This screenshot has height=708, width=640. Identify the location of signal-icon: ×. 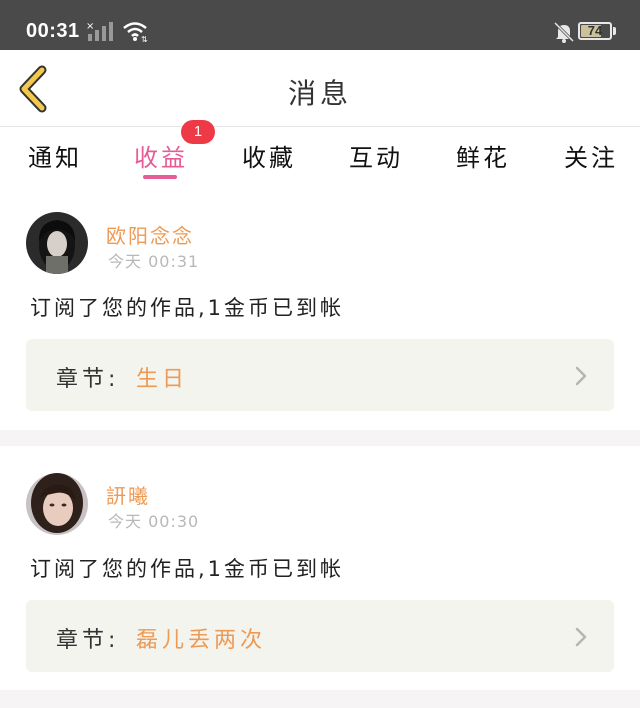
(99, 31).